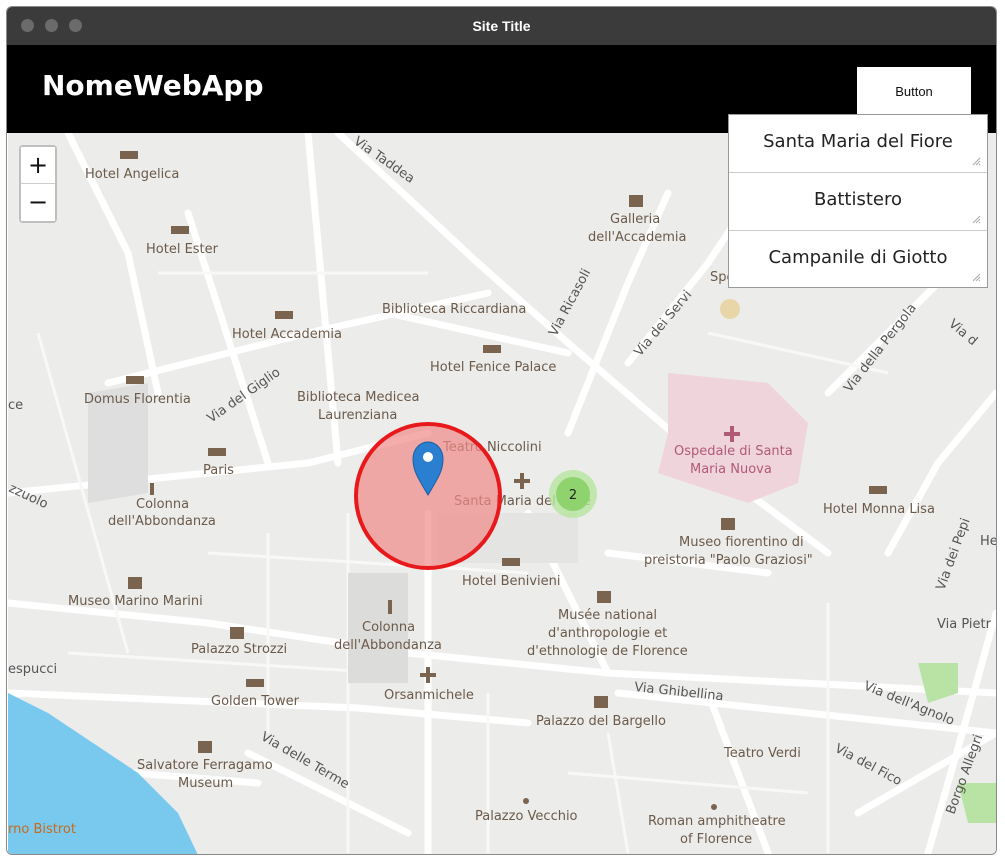 This screenshot has height=863, width=1005. What do you see at coordinates (635, 219) in the screenshot?
I see `place-label: Galleria` at bounding box center [635, 219].